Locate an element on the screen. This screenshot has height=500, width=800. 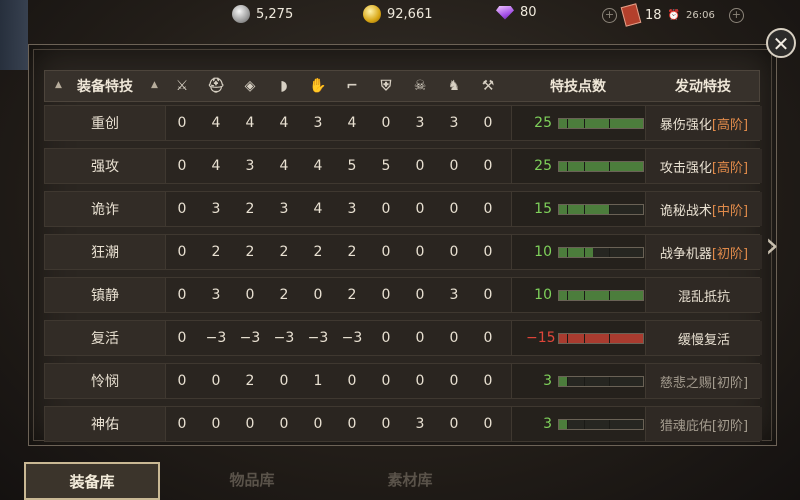
pauldron-icon: ◗ is located at coordinates (284, 86).